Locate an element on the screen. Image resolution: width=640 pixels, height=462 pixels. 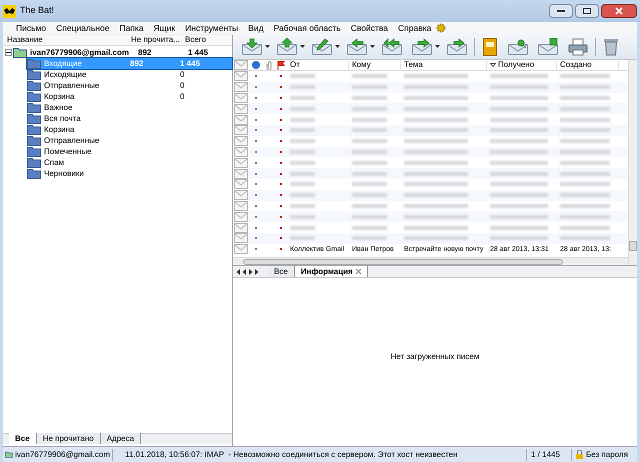
column-header: Создано is located at coordinates (588, 65).